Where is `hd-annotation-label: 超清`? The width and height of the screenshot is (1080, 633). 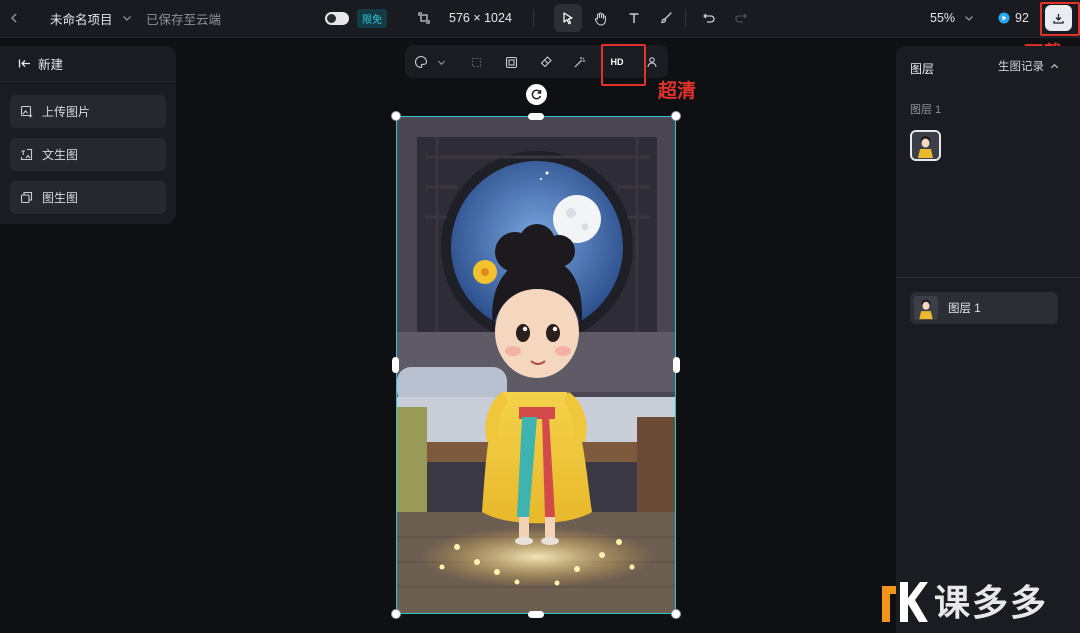 hd-annotation-label: 超清 is located at coordinates (677, 91).